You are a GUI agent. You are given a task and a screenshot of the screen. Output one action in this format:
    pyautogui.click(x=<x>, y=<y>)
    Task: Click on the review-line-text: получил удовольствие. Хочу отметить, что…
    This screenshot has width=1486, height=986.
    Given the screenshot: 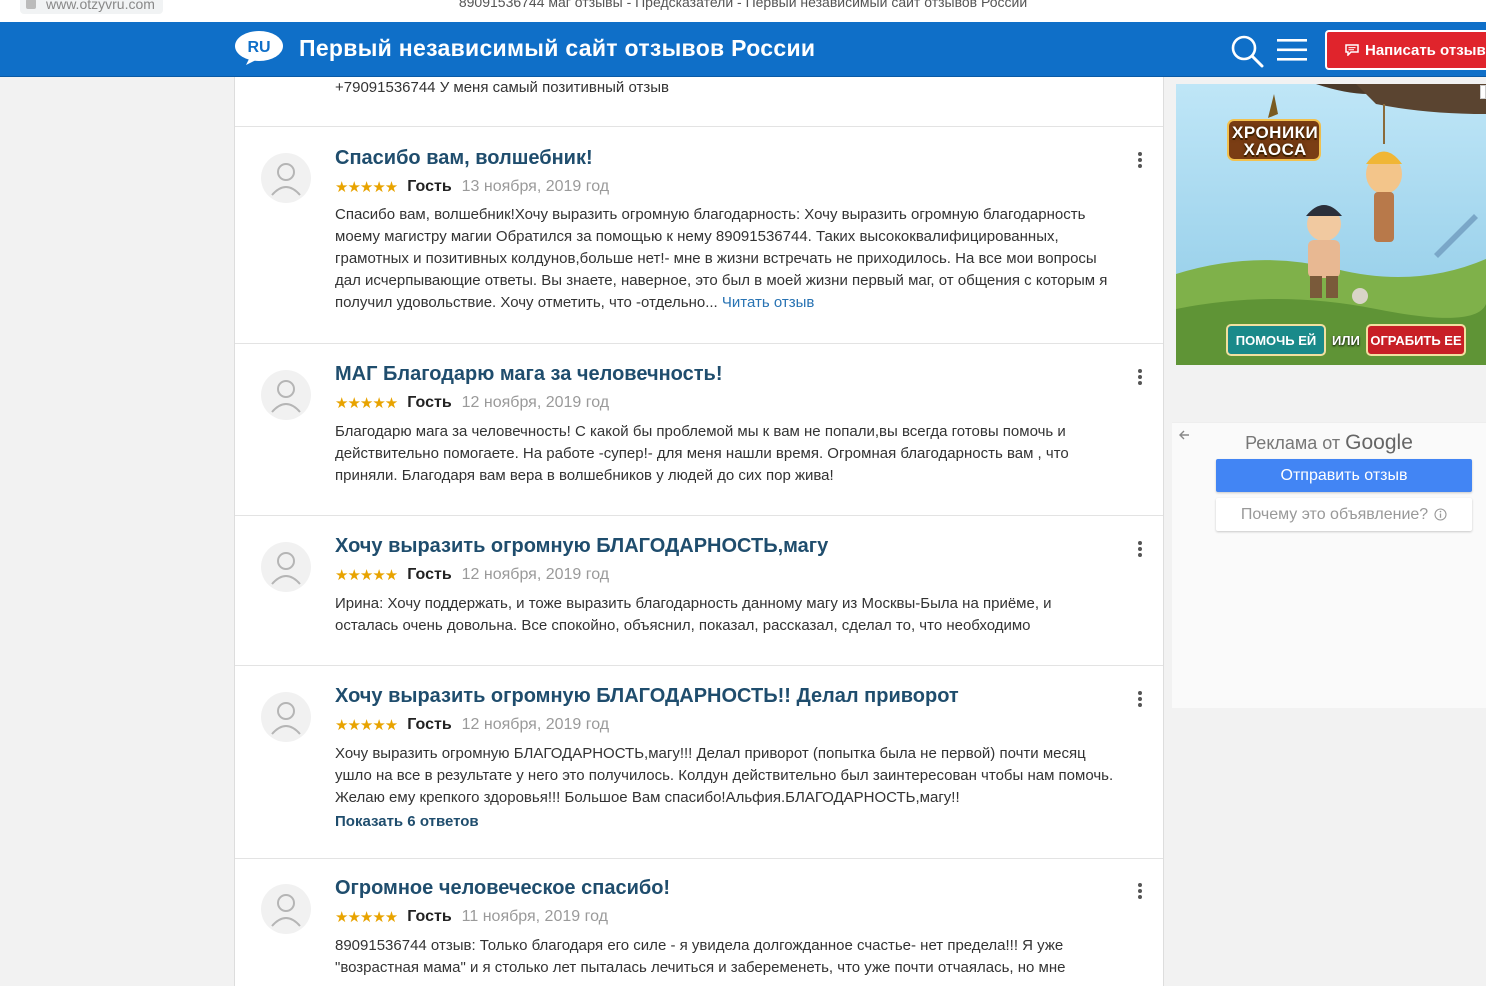 What is the action you would take?
    pyautogui.click(x=526, y=302)
    